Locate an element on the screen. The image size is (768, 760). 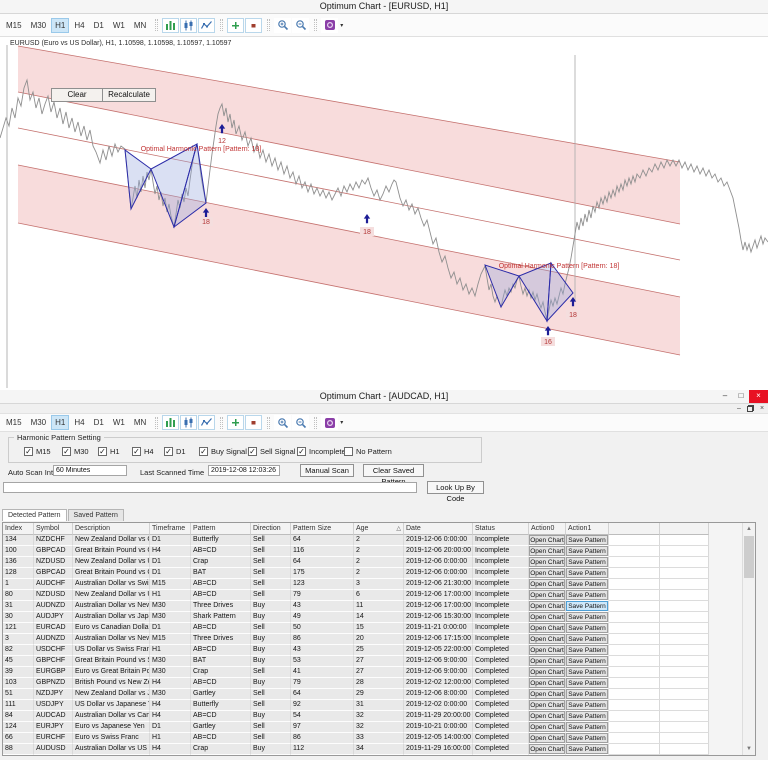
timeframe-button-d1: D1 is located at coordinates (99, 422).